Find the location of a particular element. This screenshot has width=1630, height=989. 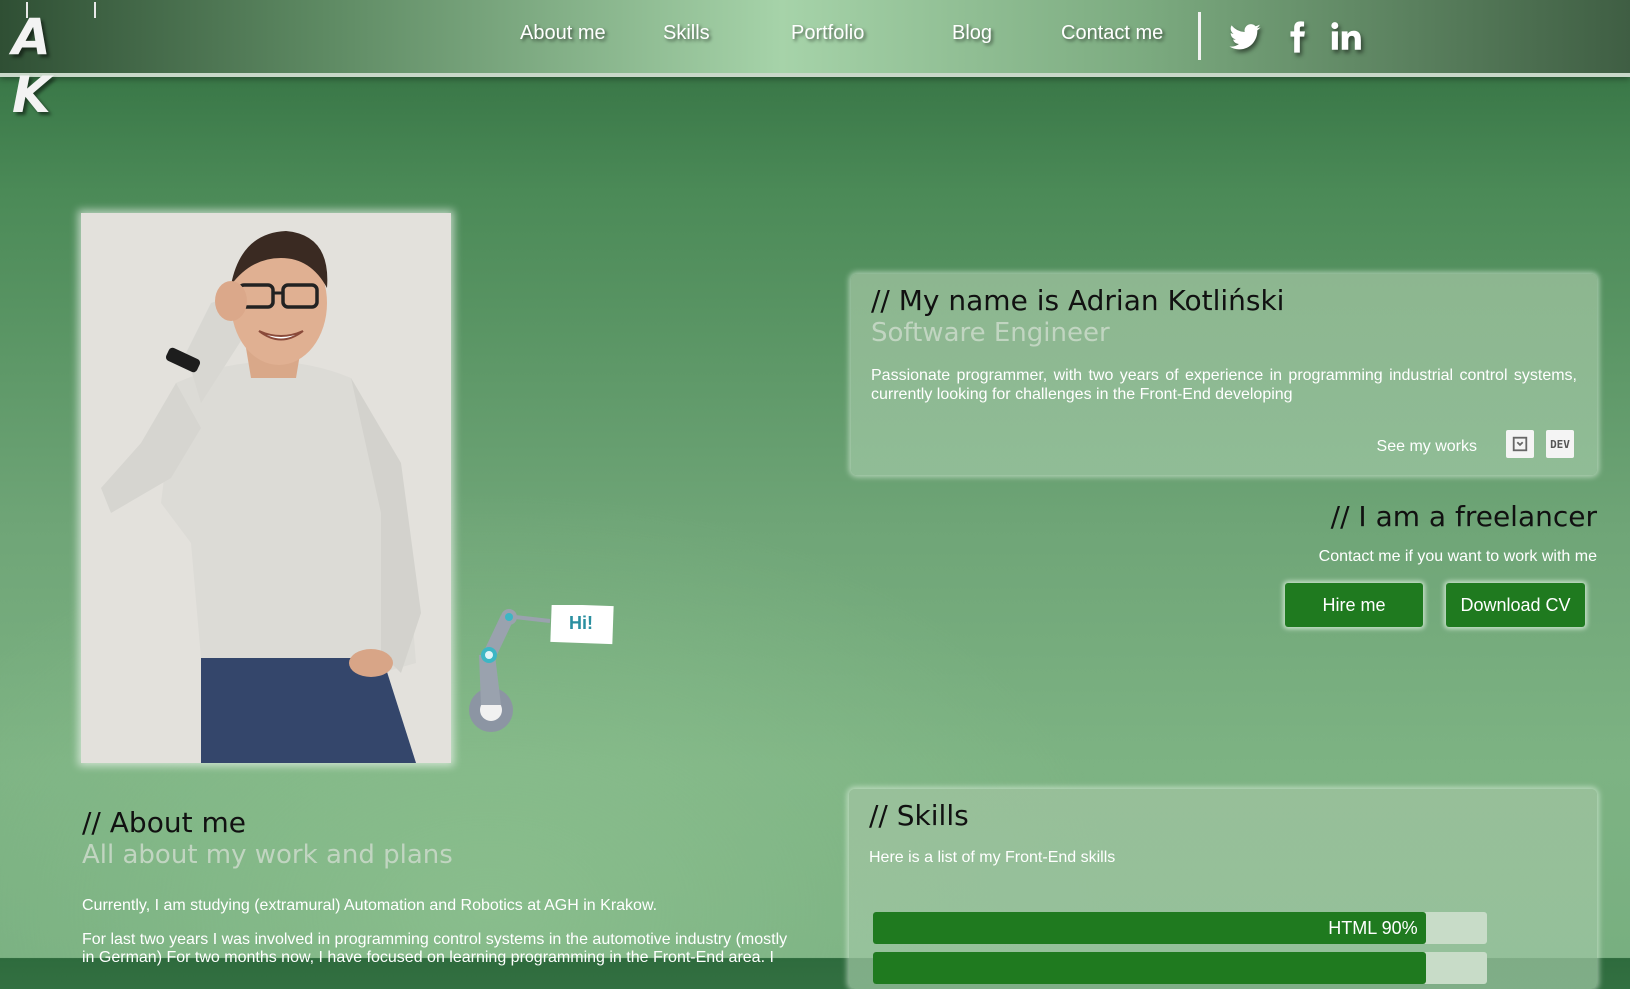

logo-text: A K is located at coordinates (38, 66).